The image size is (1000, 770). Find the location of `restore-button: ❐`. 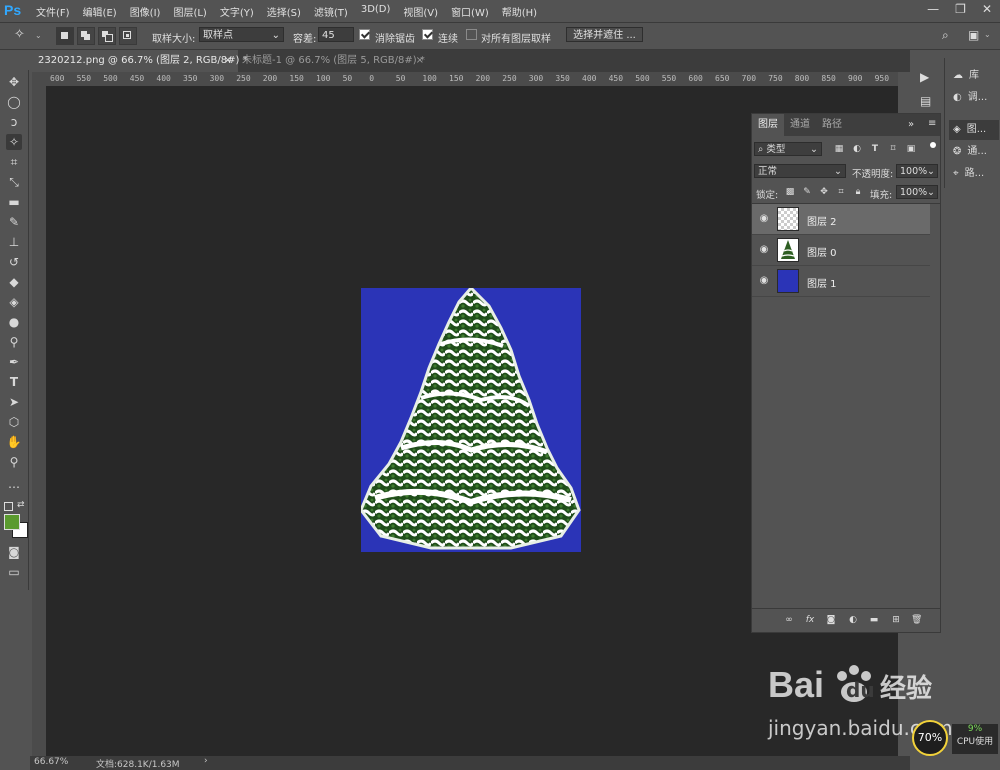

restore-button: ❐ is located at coordinates (960, 9).